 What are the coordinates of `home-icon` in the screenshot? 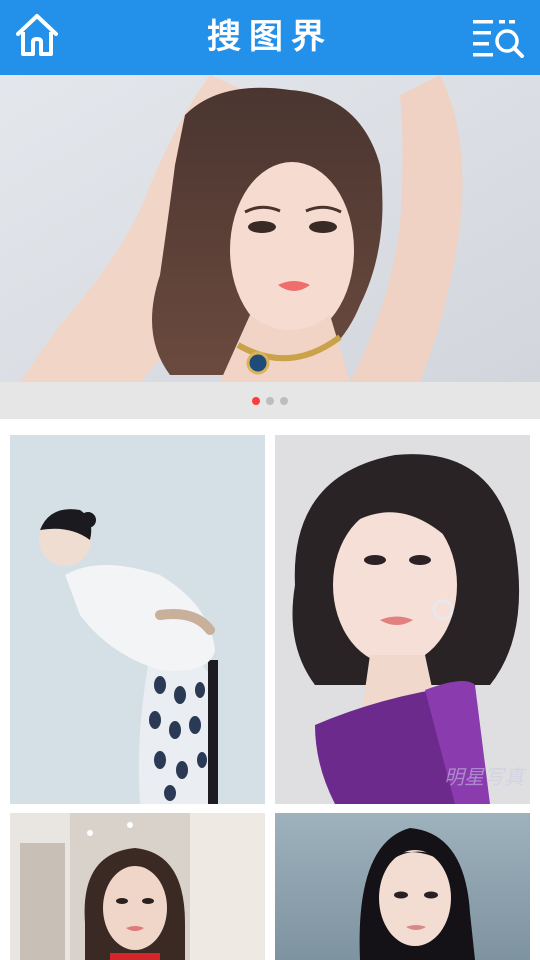 It's located at (37, 37).